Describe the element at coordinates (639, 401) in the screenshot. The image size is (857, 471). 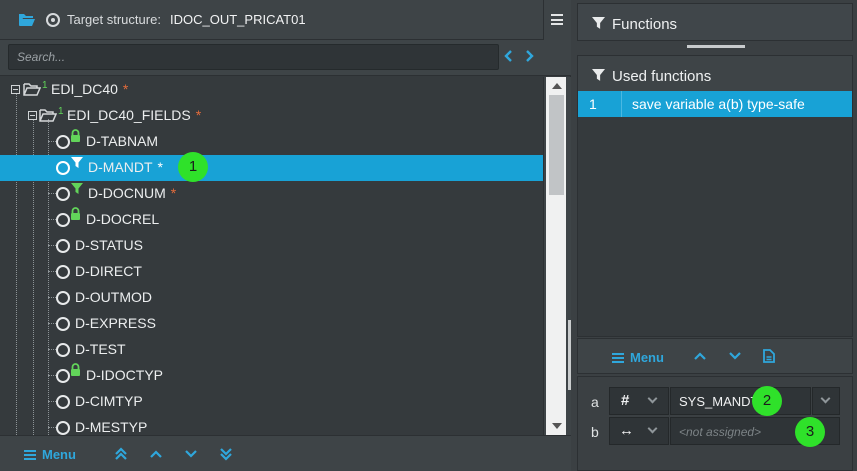
I see `param-type-select: #` at that location.